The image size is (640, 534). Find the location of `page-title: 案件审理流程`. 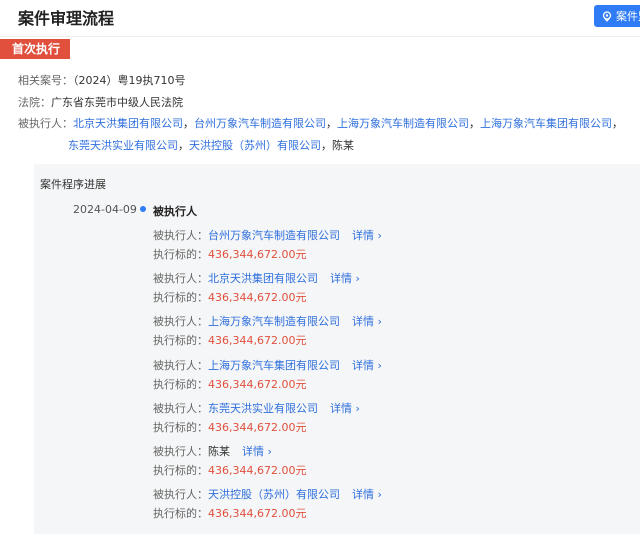

page-title: 案件审理流程 is located at coordinates (66, 18).